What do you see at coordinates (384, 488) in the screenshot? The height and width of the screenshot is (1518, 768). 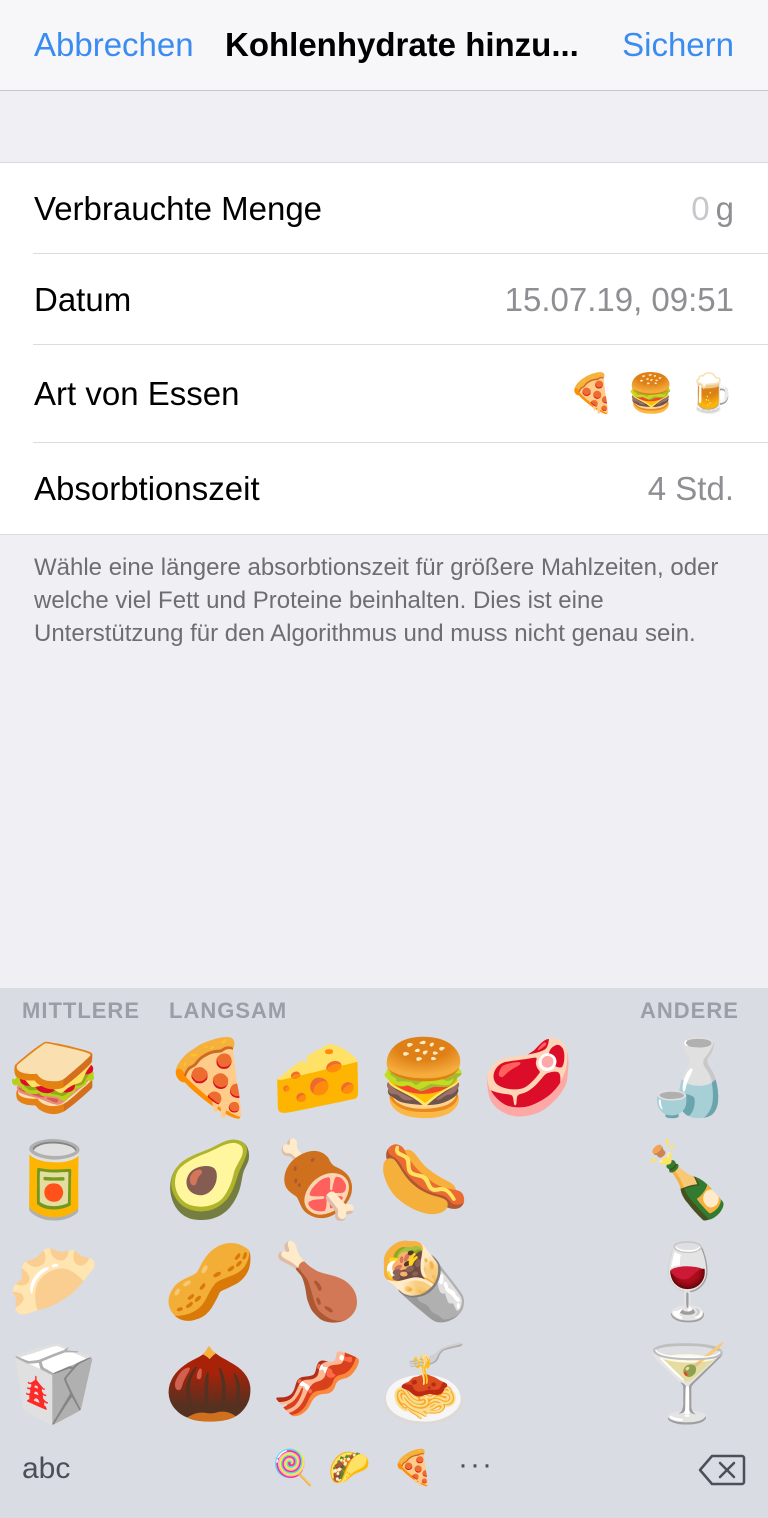 I see `absorption-row: Absorbtionszeit 4 Std.` at bounding box center [384, 488].